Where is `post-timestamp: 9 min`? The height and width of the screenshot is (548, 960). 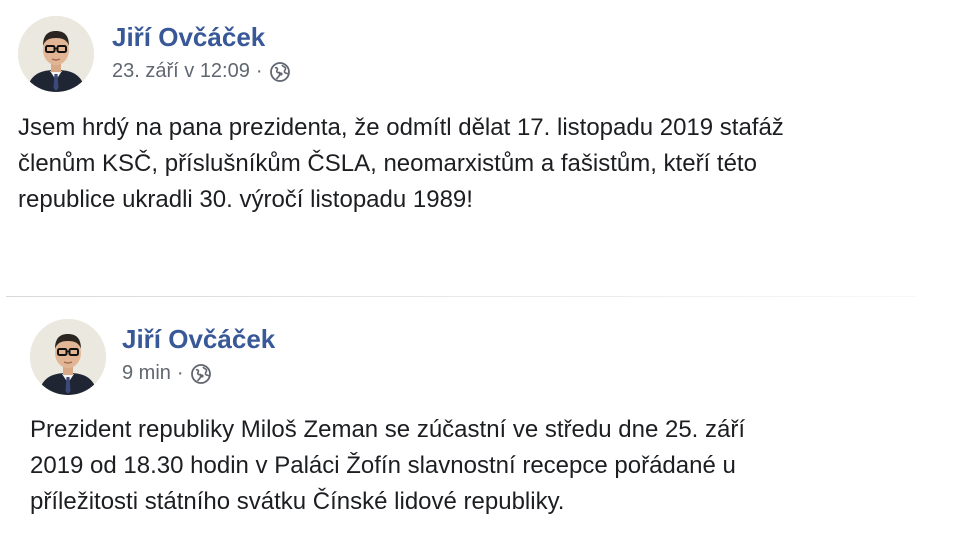
post-timestamp: 9 min is located at coordinates (146, 373).